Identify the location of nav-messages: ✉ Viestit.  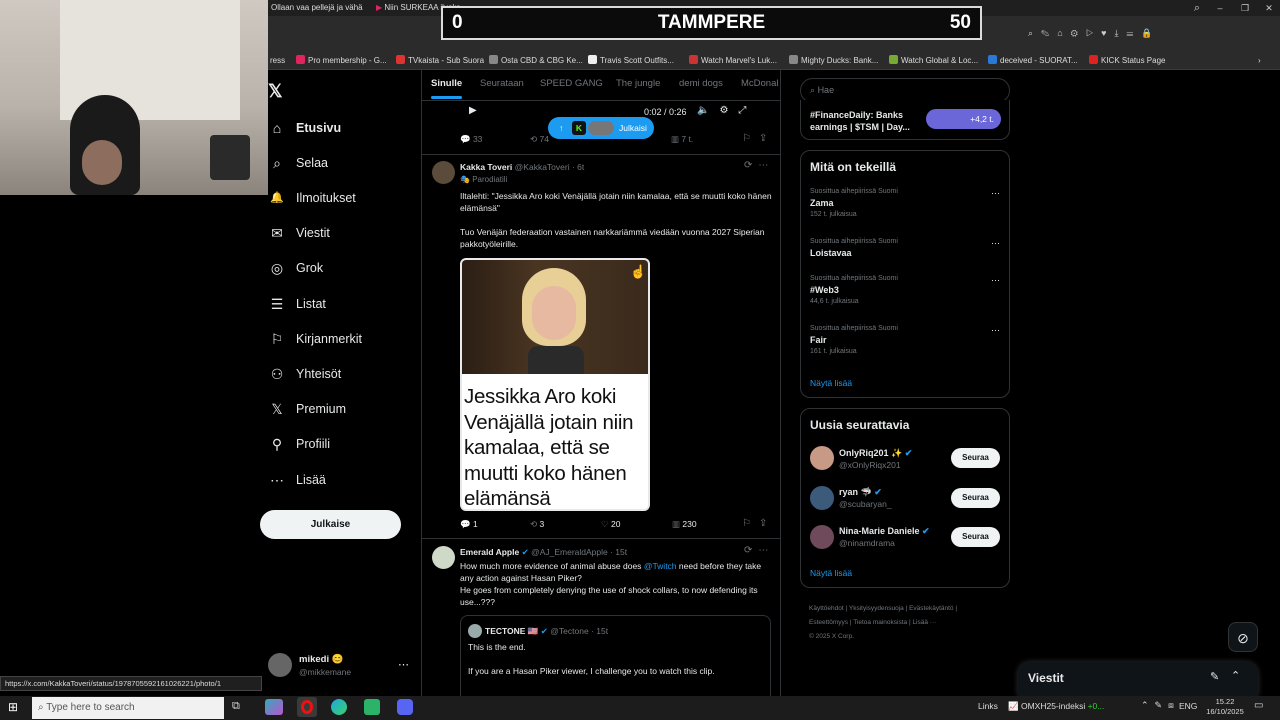
(343, 233).